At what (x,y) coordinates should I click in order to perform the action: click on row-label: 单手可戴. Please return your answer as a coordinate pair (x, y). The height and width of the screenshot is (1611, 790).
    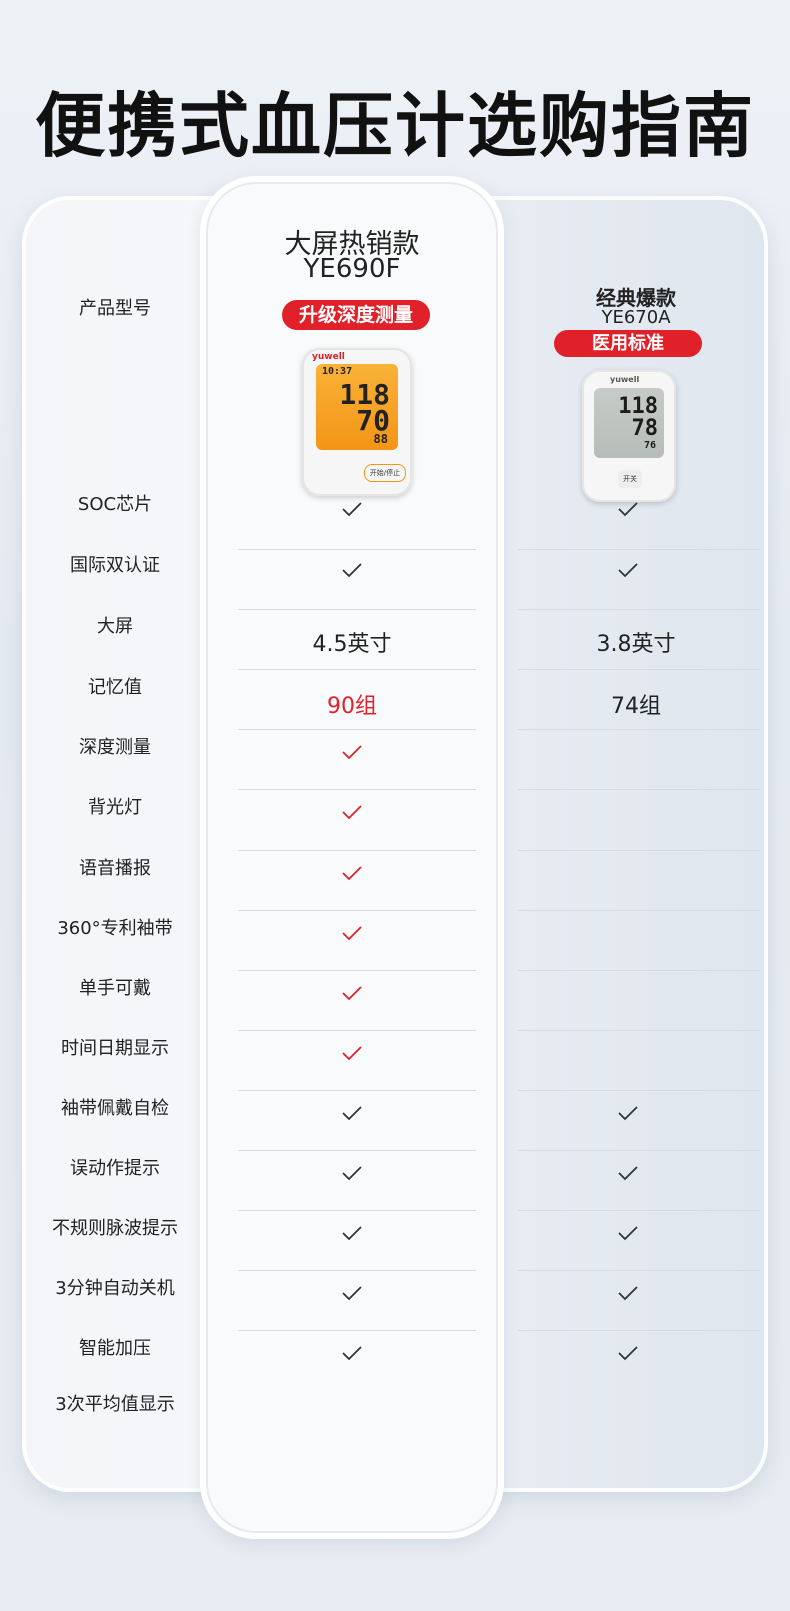
    Looking at the image, I should click on (115, 988).